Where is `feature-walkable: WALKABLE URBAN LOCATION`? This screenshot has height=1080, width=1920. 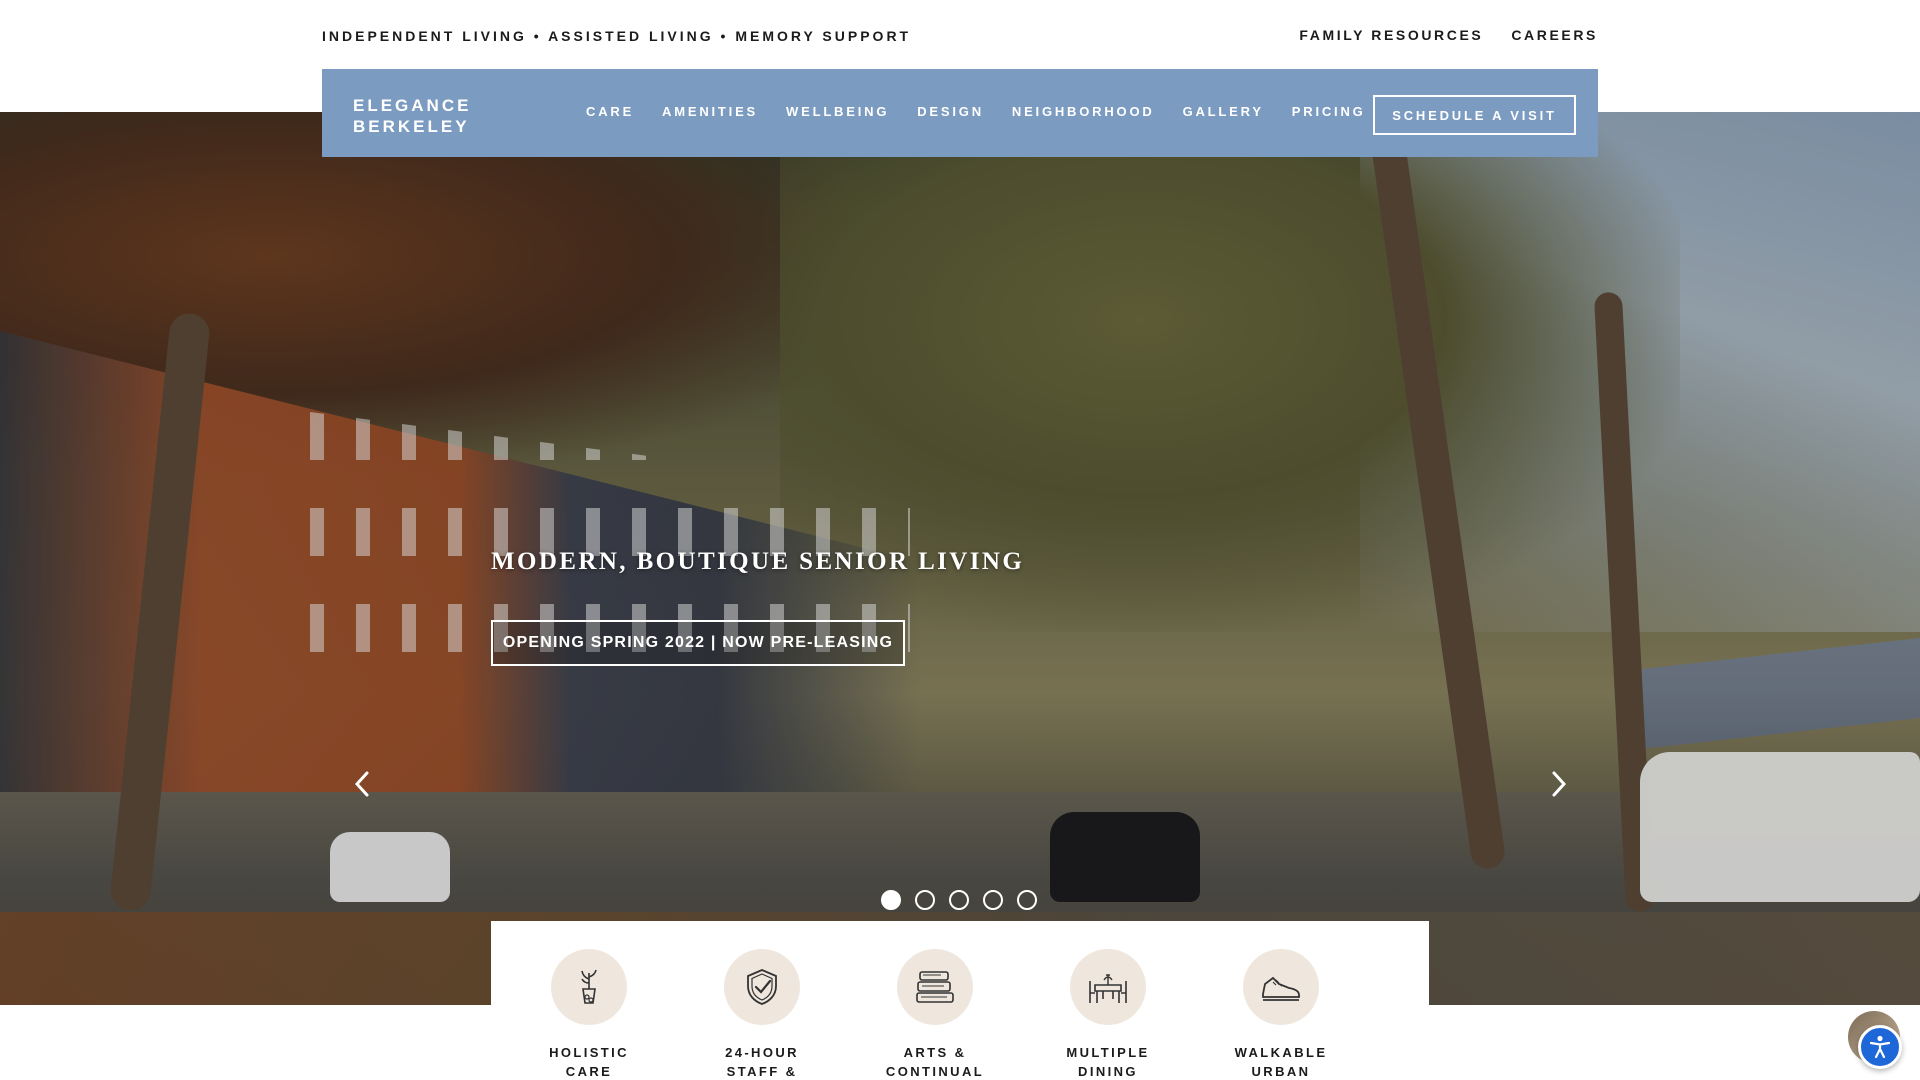
feature-walkable: WALKABLE URBAN LOCATION is located at coordinates (1281, 1014).